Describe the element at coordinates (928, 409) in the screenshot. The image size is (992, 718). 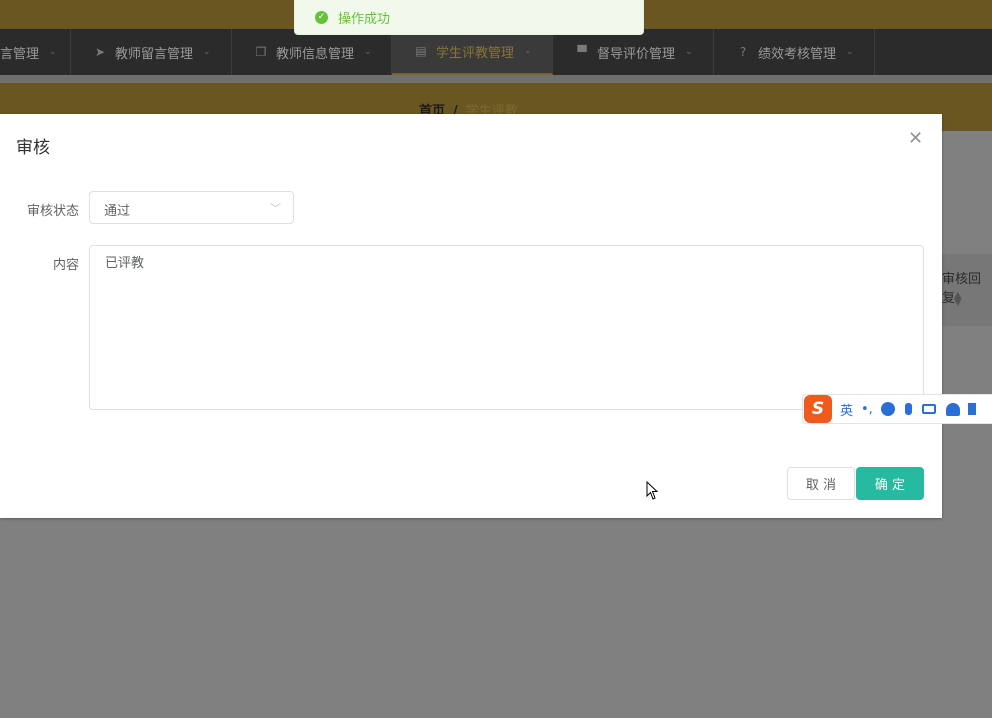
I see `keyboard-icon` at that location.